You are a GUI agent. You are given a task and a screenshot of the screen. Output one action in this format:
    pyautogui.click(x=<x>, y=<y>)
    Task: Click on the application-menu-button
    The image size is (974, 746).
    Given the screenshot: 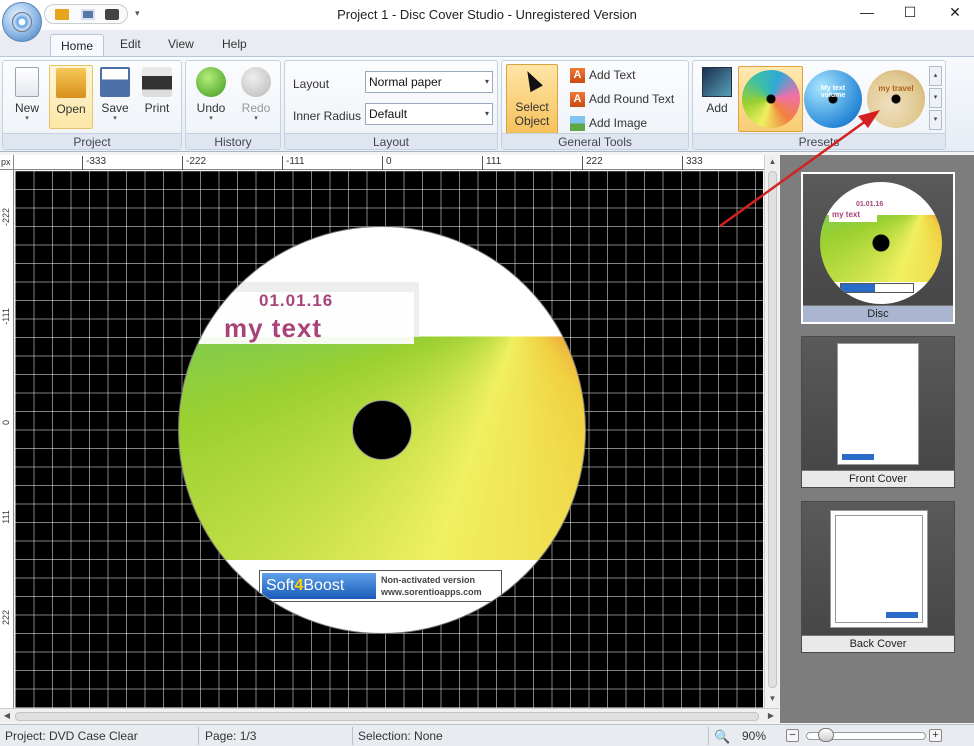 What is the action you would take?
    pyautogui.click(x=22, y=22)
    